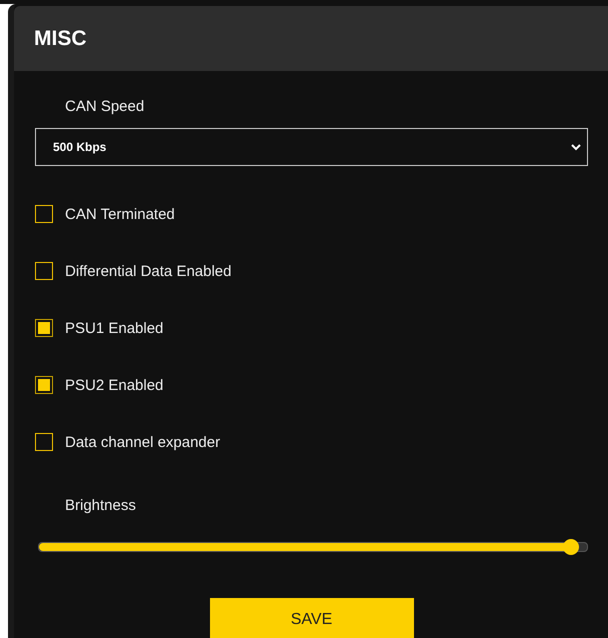 This screenshot has height=638, width=608. I want to click on checkbox-label: PSU2 Enabled, so click(114, 385).